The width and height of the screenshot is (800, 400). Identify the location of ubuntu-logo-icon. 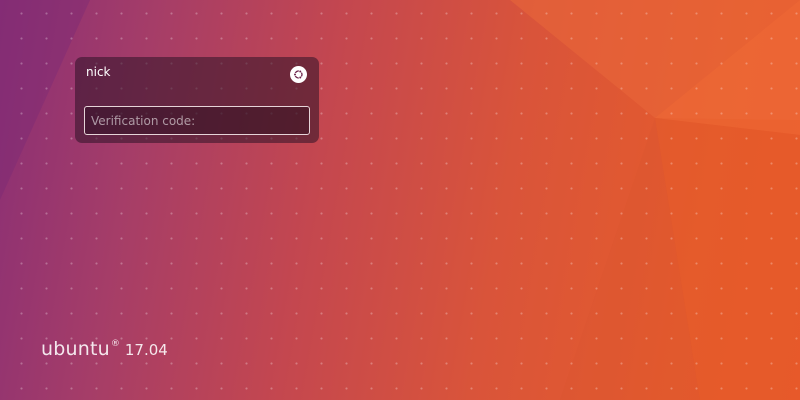
(298, 74).